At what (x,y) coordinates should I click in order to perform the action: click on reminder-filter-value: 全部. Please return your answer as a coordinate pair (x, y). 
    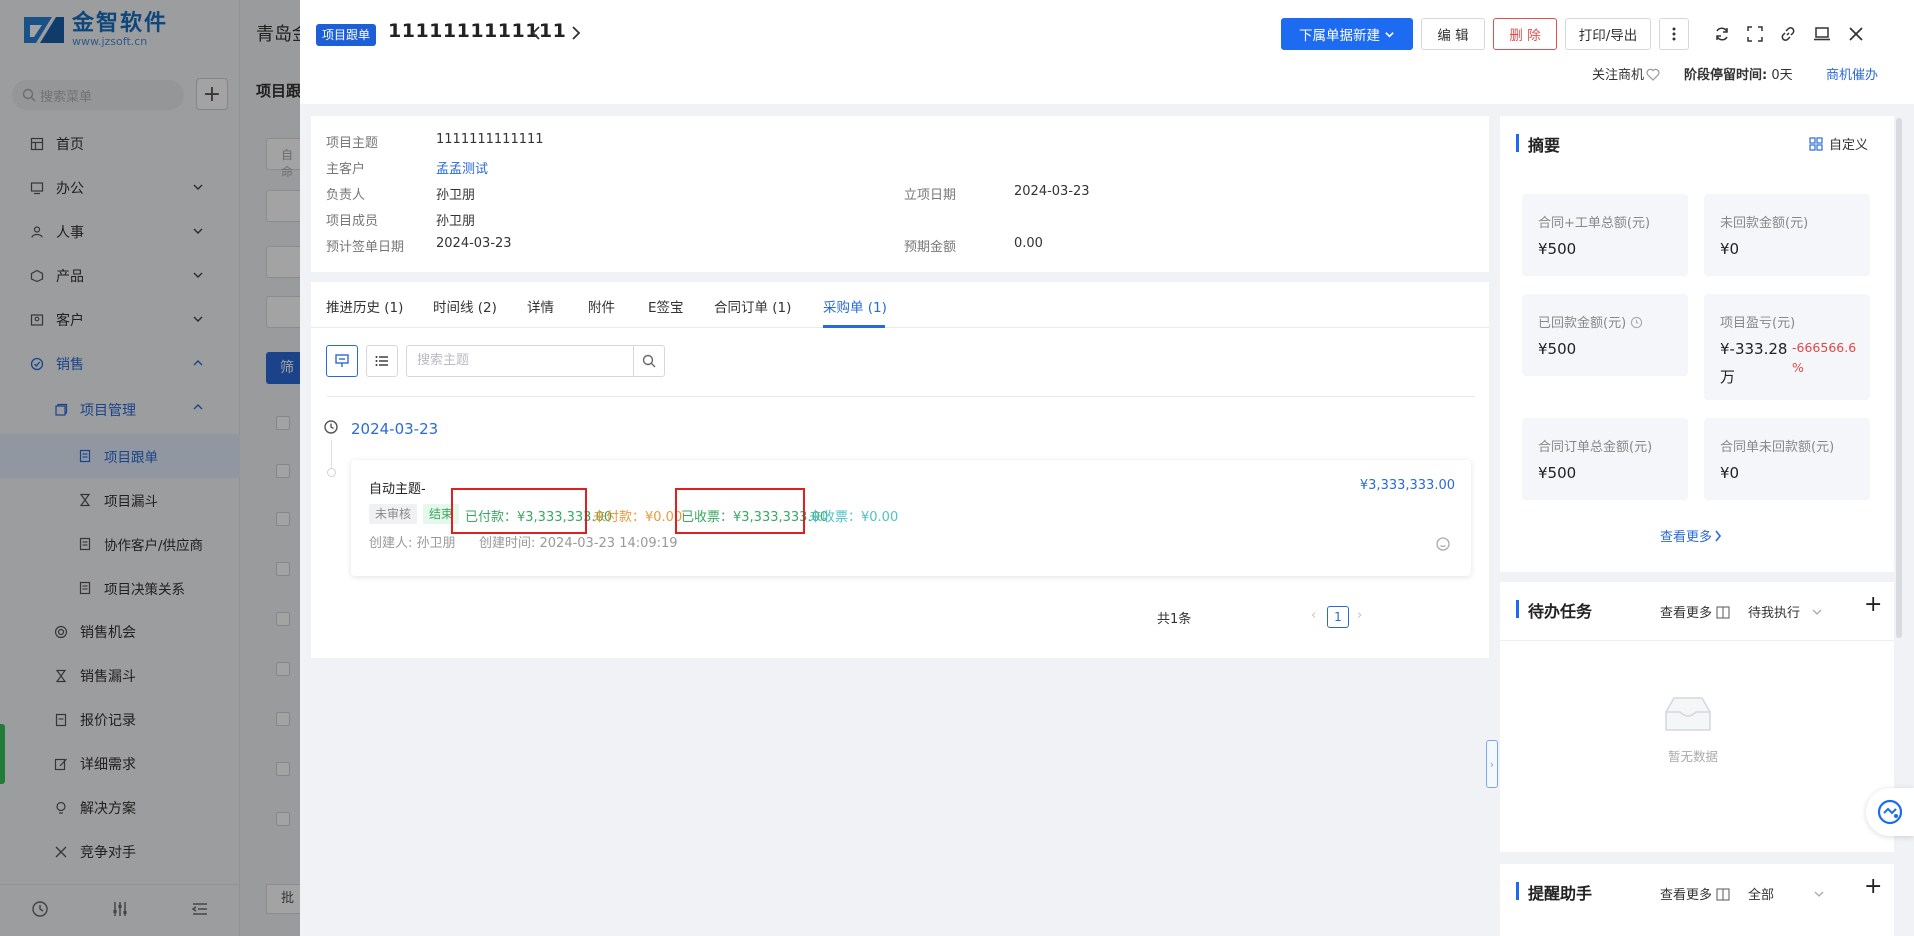
    Looking at the image, I should click on (1761, 895).